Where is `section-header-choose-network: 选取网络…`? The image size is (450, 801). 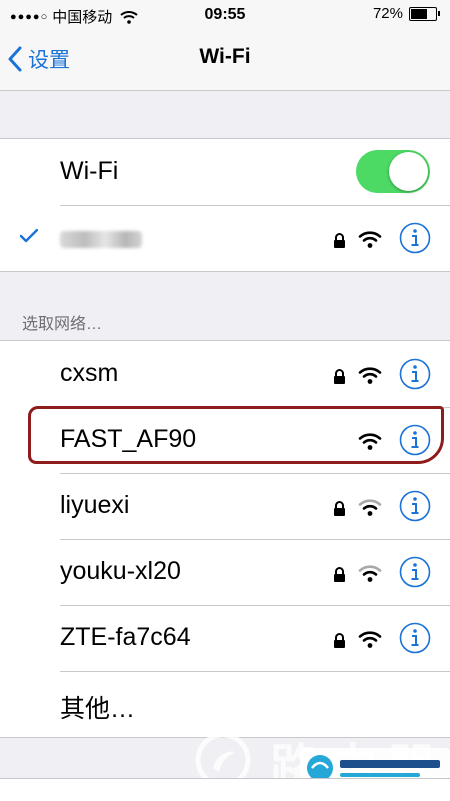 section-header-choose-network: 选取网络… is located at coordinates (62, 324).